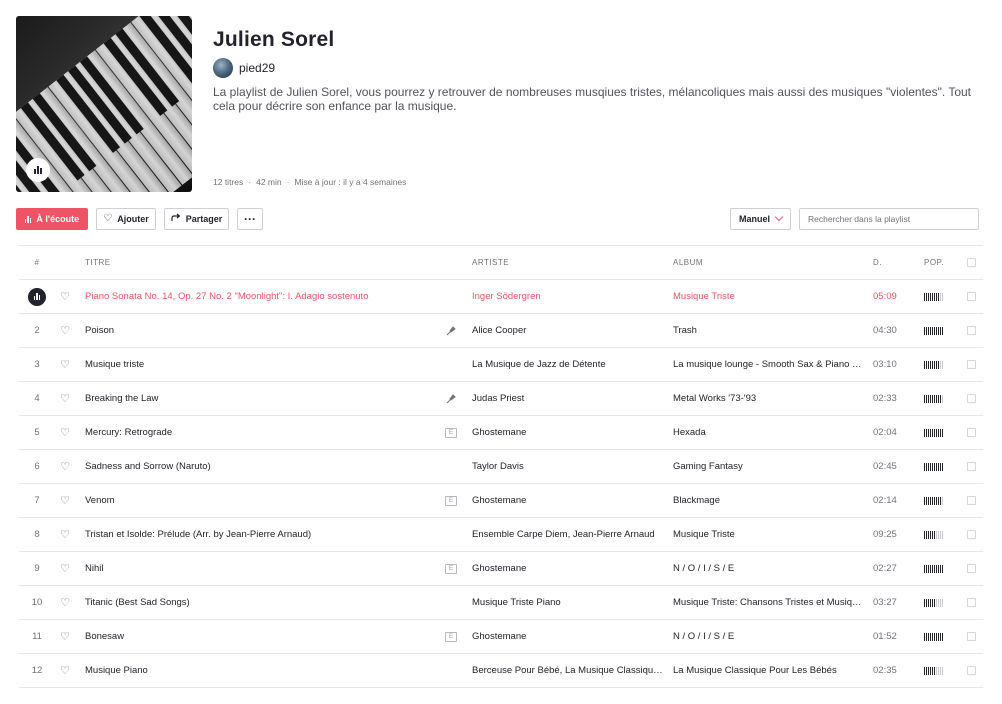 This screenshot has width=1002, height=704. What do you see at coordinates (260, 432) in the screenshot?
I see `track-title: Mercury: Retrograde` at bounding box center [260, 432].